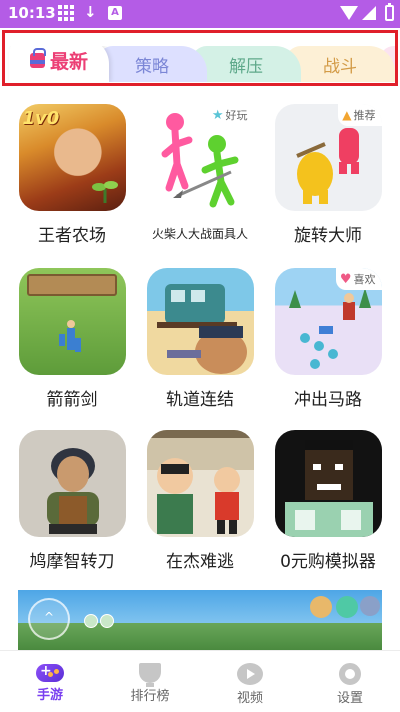 The height and width of the screenshot is (712, 400). I want to click on game-item: 轨道连结, so click(200, 337).